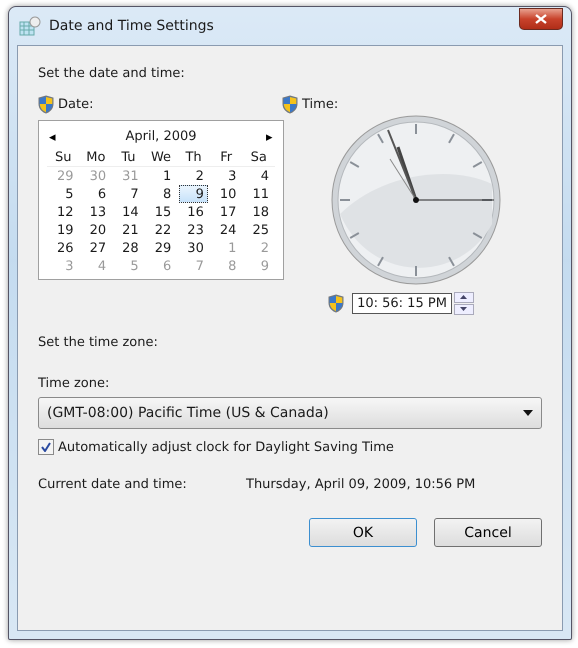 The width and height of the screenshot is (578, 648). What do you see at coordinates (258, 158) in the screenshot?
I see `weekday-label: Sa` at bounding box center [258, 158].